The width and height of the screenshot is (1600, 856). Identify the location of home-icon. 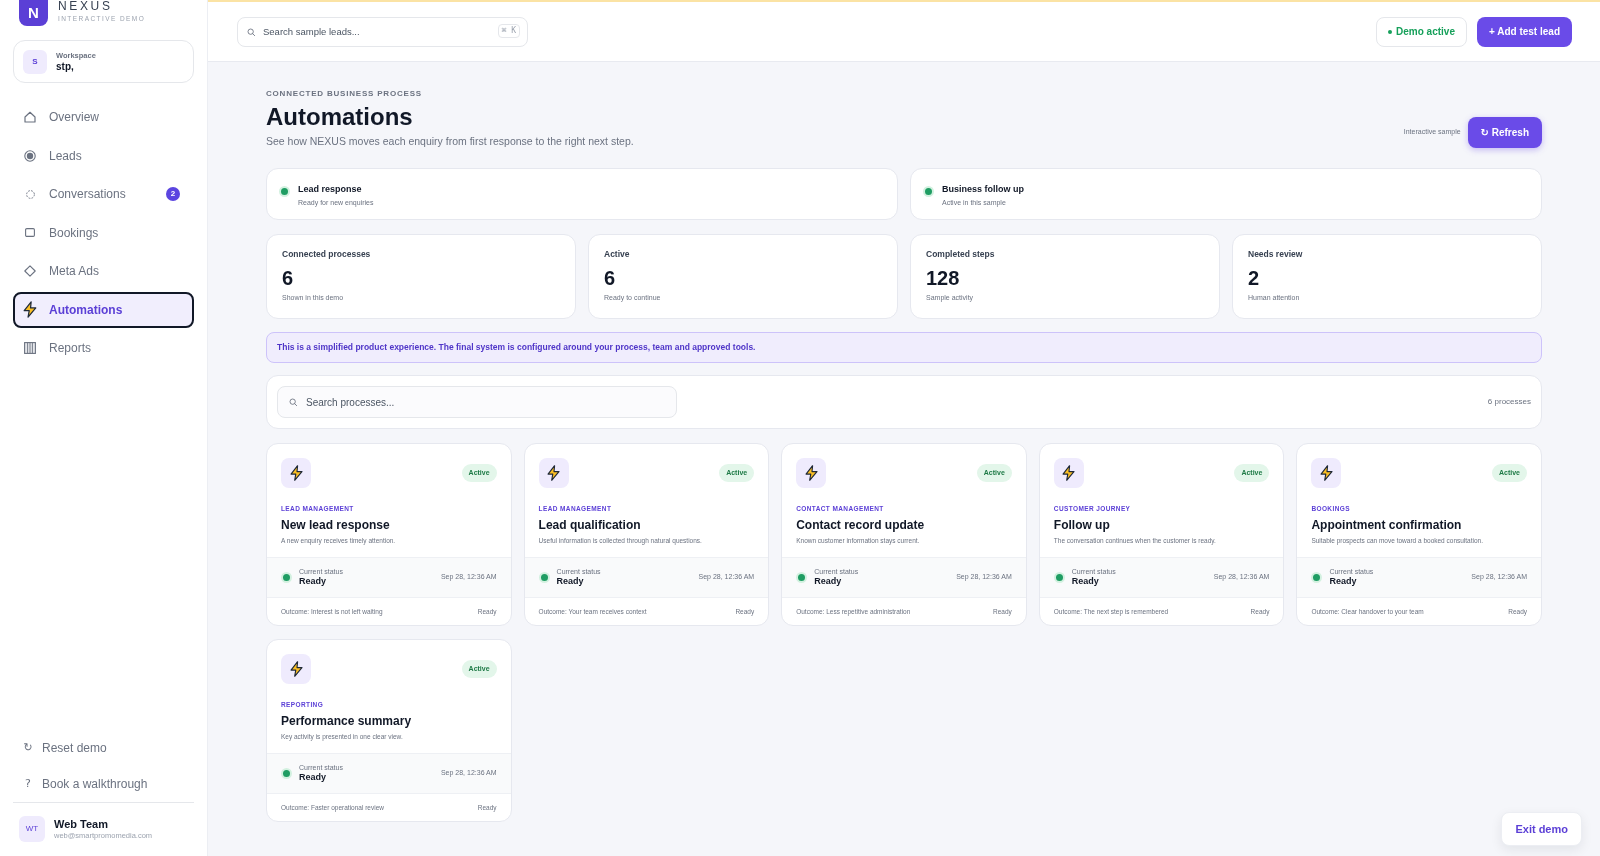
(30, 117).